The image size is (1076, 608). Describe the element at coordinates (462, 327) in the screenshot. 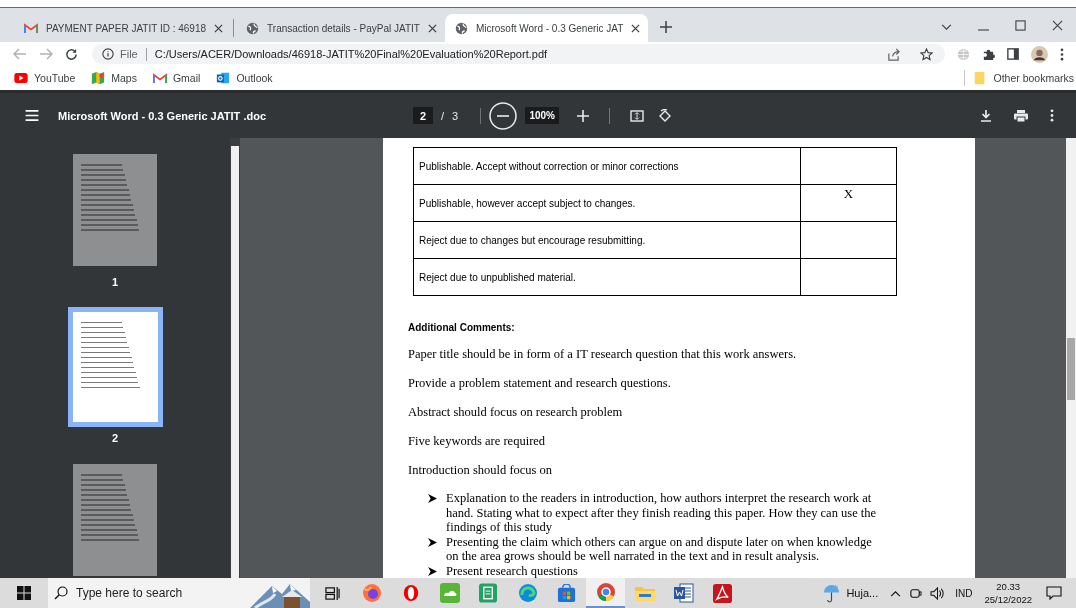

I see `section-heading: Additional Comments:` at that location.